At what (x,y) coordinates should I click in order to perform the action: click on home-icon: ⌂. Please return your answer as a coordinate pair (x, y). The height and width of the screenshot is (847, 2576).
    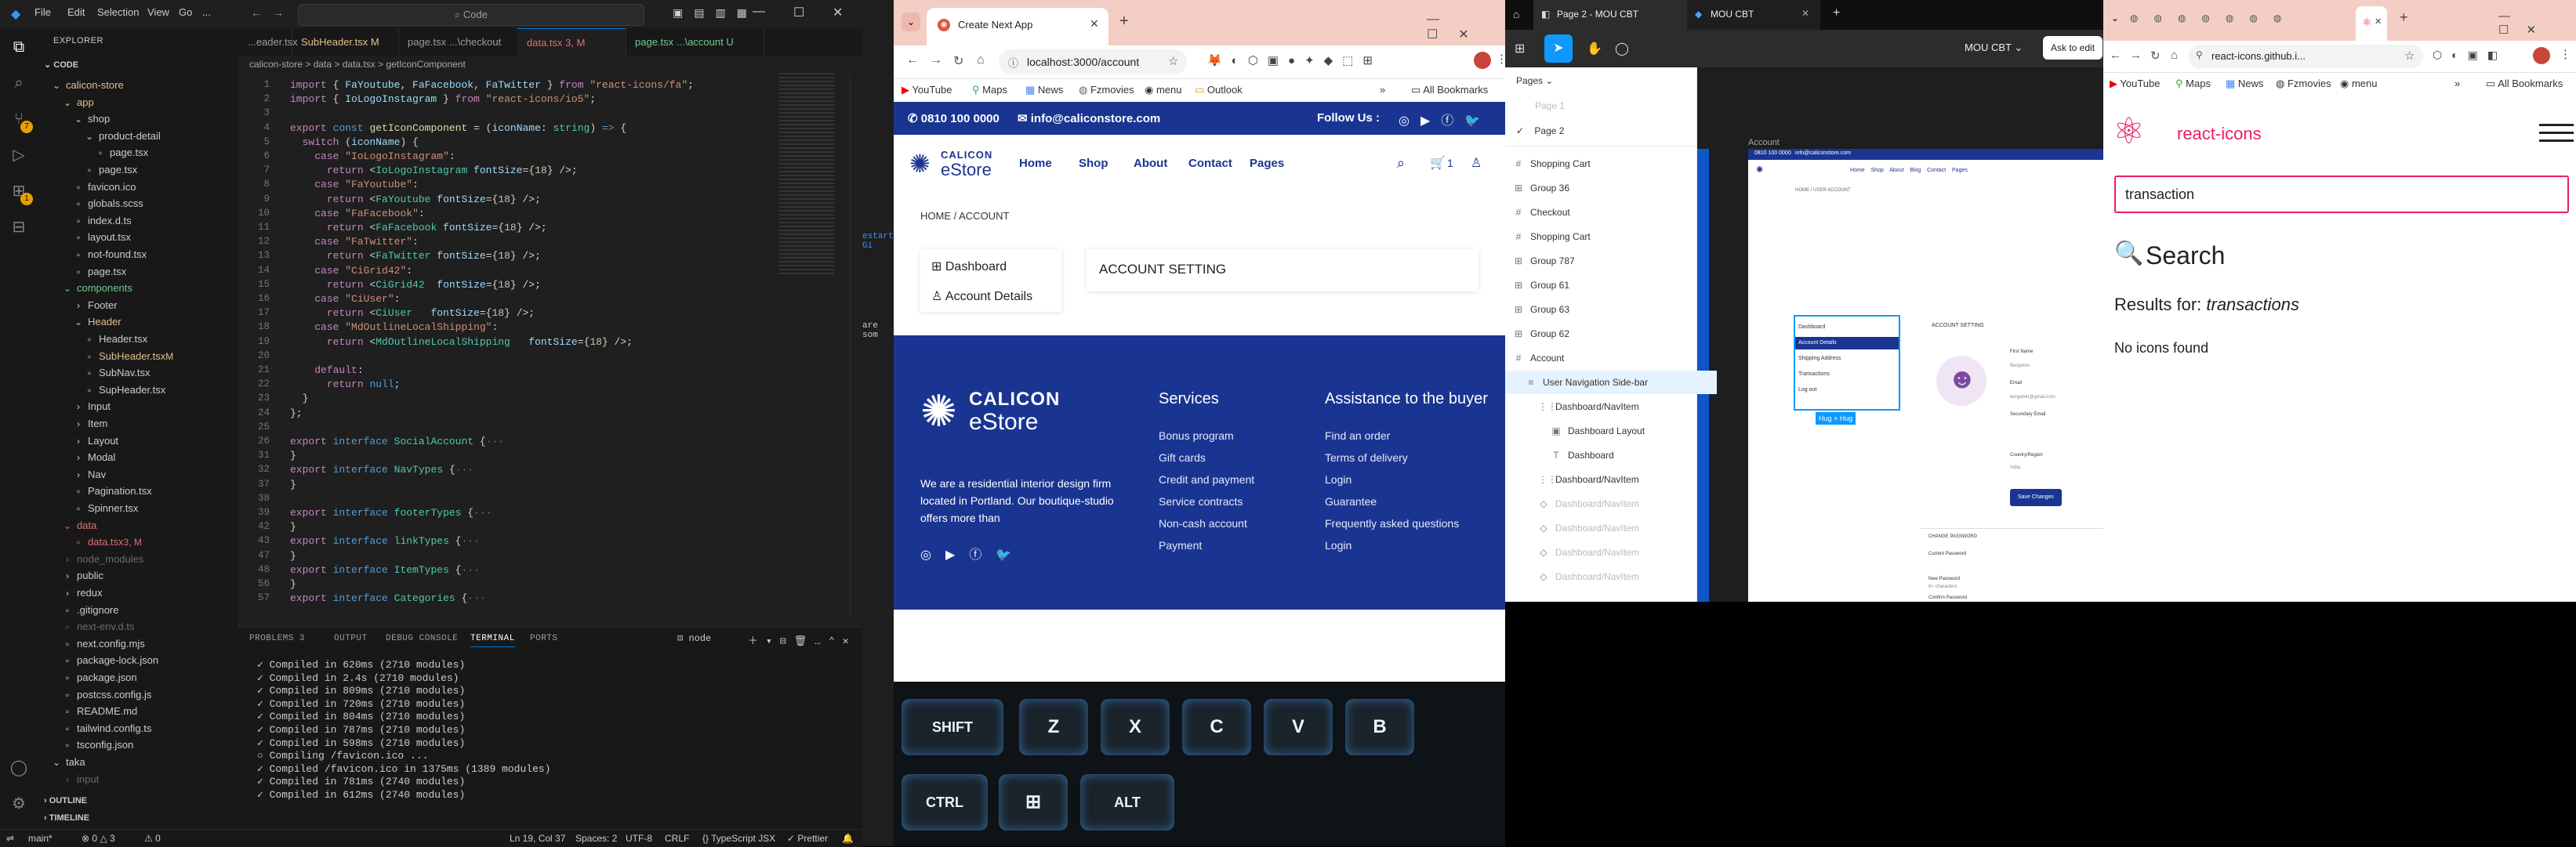
    Looking at the image, I should click on (2175, 56).